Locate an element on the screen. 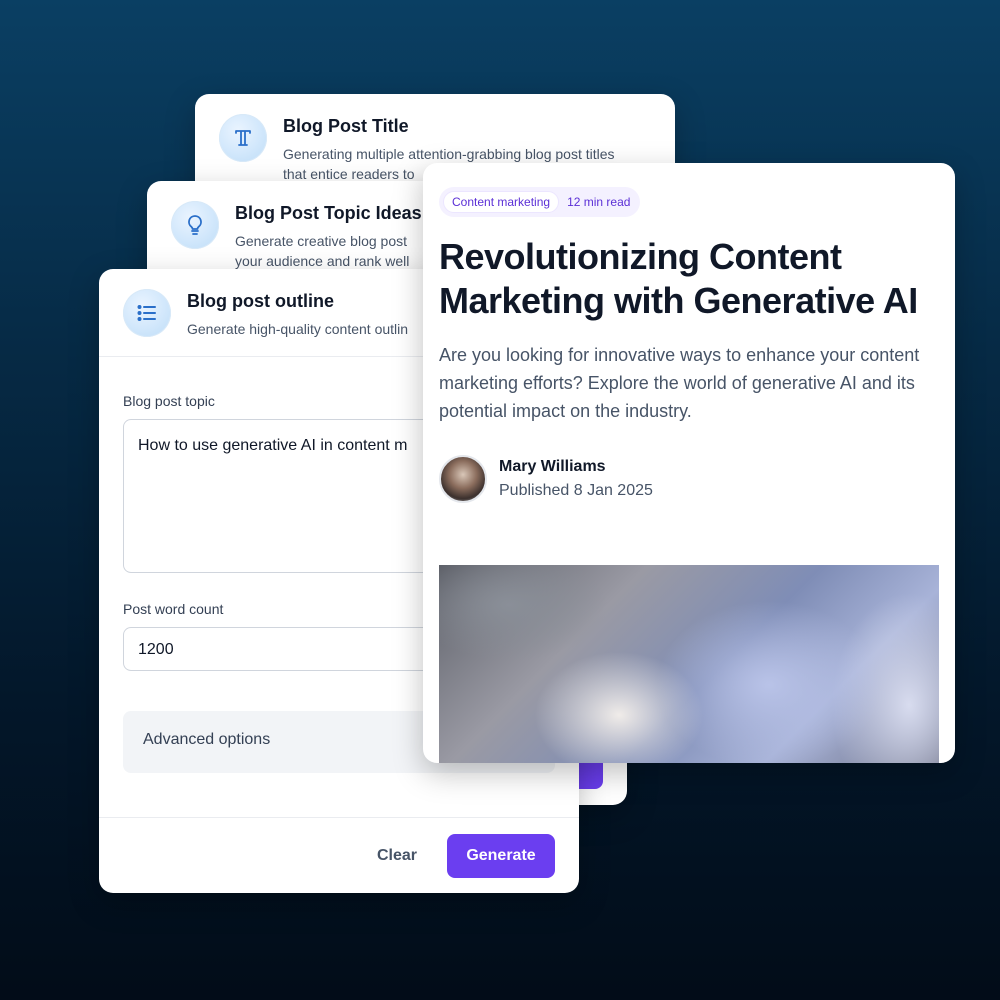 This screenshot has width=1000, height=1000. category-badge: Content marketing is located at coordinates (501, 202).